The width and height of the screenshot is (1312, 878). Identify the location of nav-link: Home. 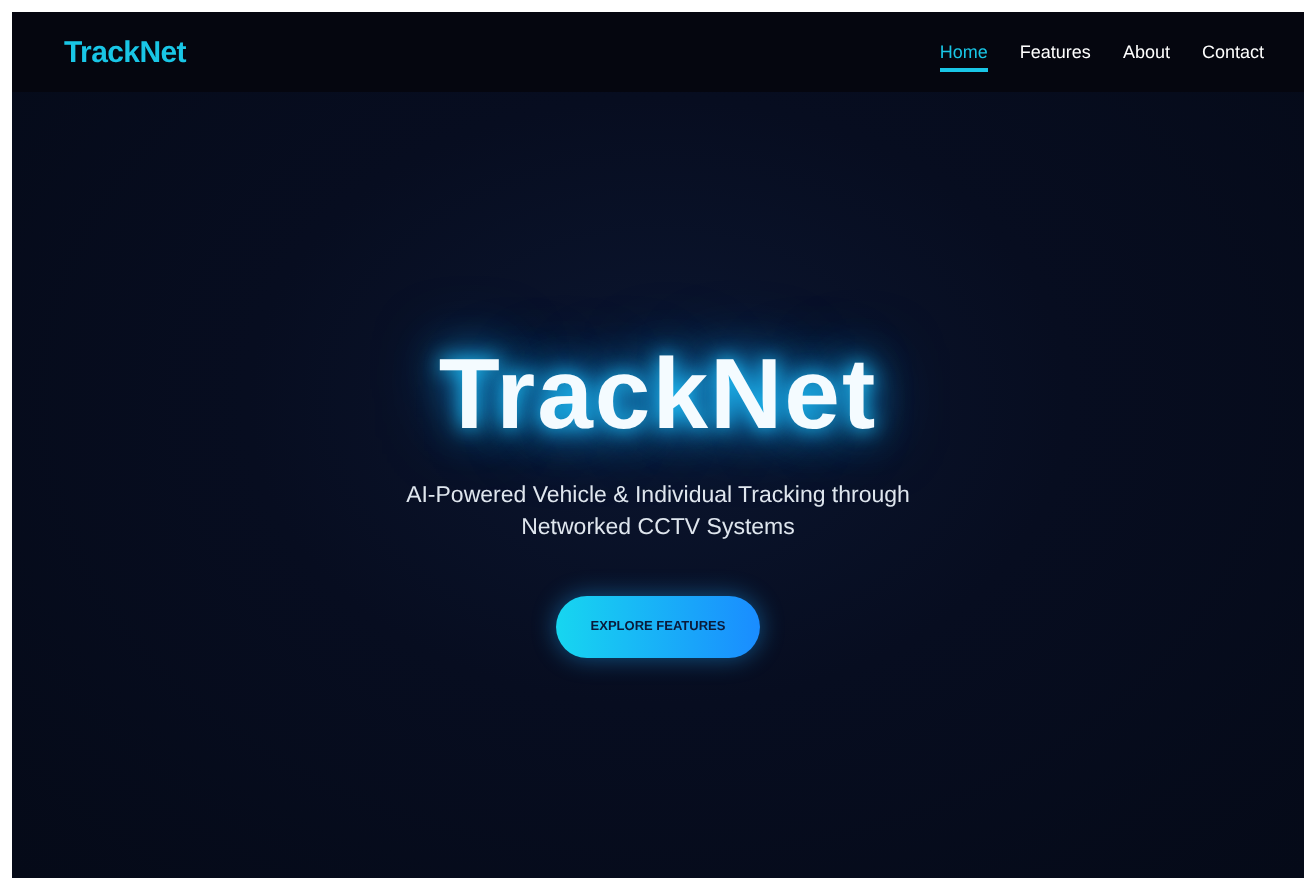
(963, 57).